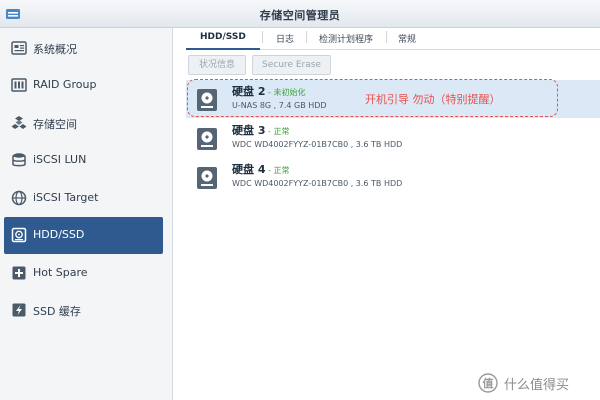 This screenshot has height=400, width=600. I want to click on disk-name-text: 硬盘 3, so click(249, 130).